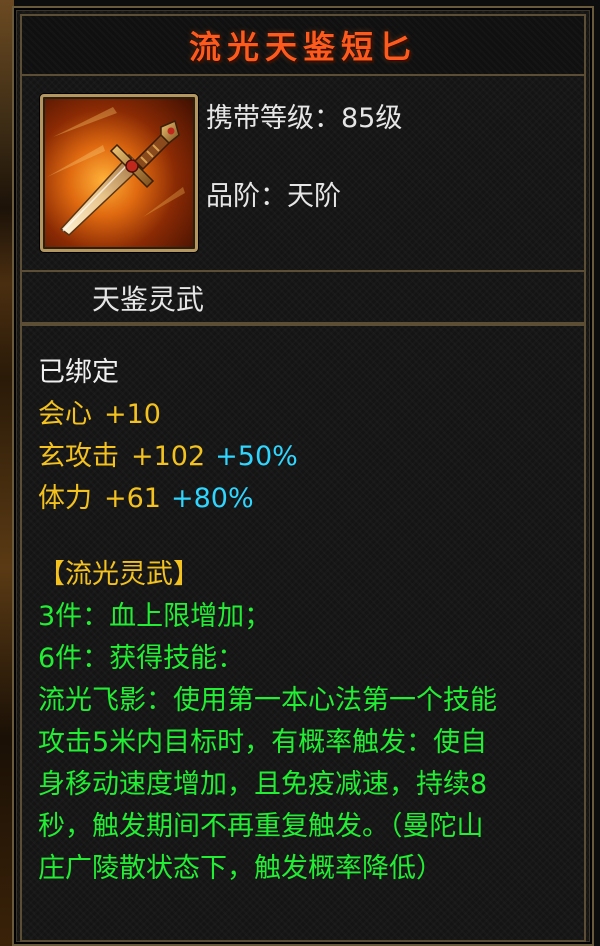 This screenshot has width=600, height=946. What do you see at coordinates (303, 298) in the screenshot?
I see `item-category-section: 天鉴灵武` at bounding box center [303, 298].